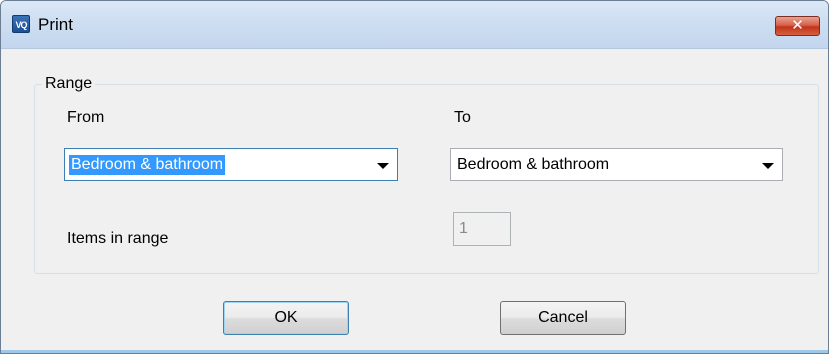  Describe the element at coordinates (533, 164) in the screenshot. I see `to-dropdown-value: Bedroom & bathroom` at that location.